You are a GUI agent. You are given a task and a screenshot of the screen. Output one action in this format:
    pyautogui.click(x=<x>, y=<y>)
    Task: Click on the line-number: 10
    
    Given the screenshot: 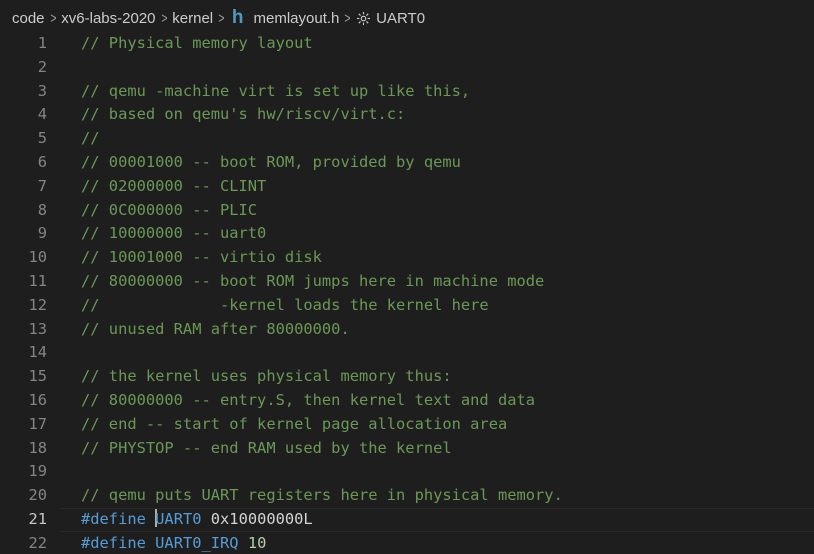 What is the action you would take?
    pyautogui.click(x=37, y=257)
    